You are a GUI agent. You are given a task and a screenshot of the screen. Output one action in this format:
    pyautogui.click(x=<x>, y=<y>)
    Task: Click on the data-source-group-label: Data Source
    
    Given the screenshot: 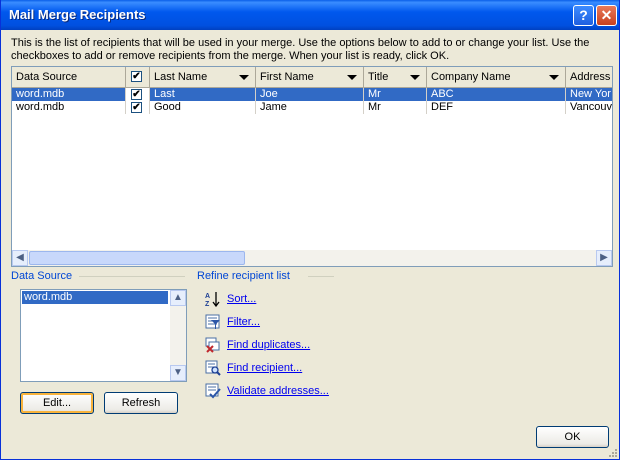 What is the action you would take?
    pyautogui.click(x=42, y=276)
    